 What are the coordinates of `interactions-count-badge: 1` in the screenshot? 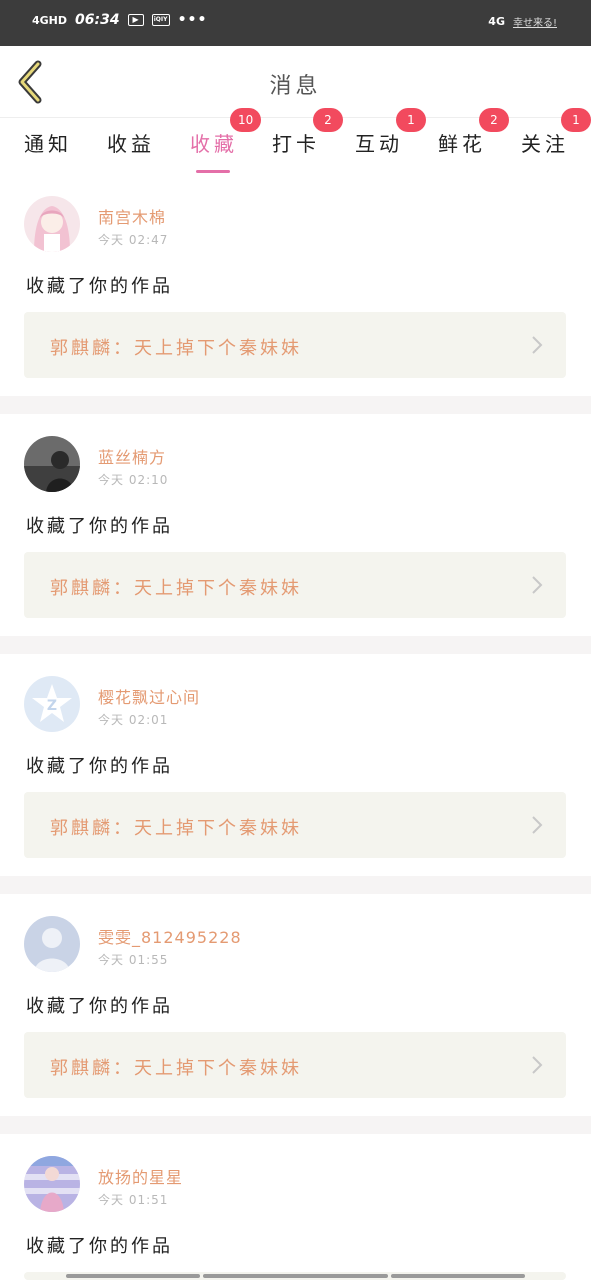 It's located at (411, 120).